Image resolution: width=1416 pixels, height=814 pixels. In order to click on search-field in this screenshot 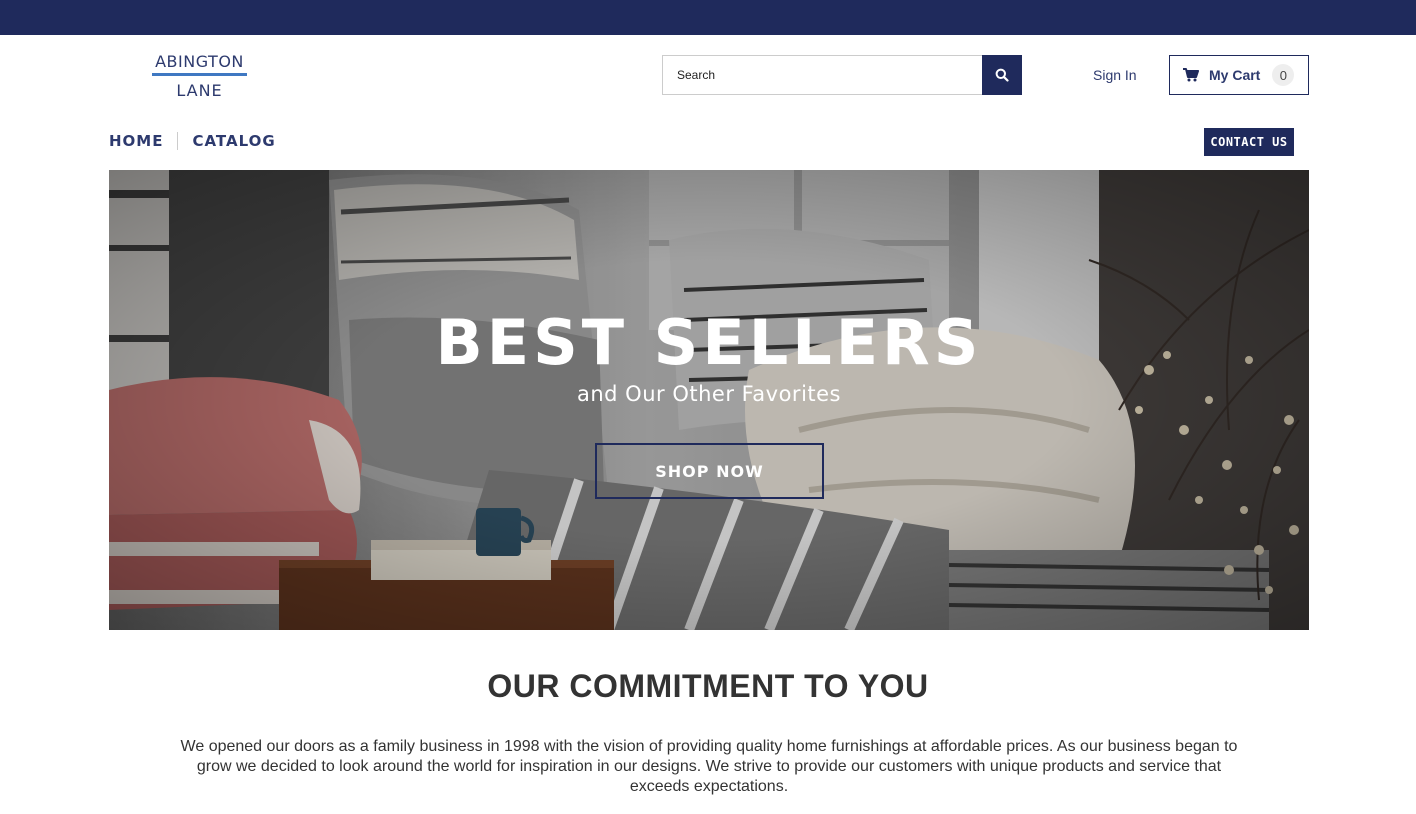, I will do `click(822, 75)`.